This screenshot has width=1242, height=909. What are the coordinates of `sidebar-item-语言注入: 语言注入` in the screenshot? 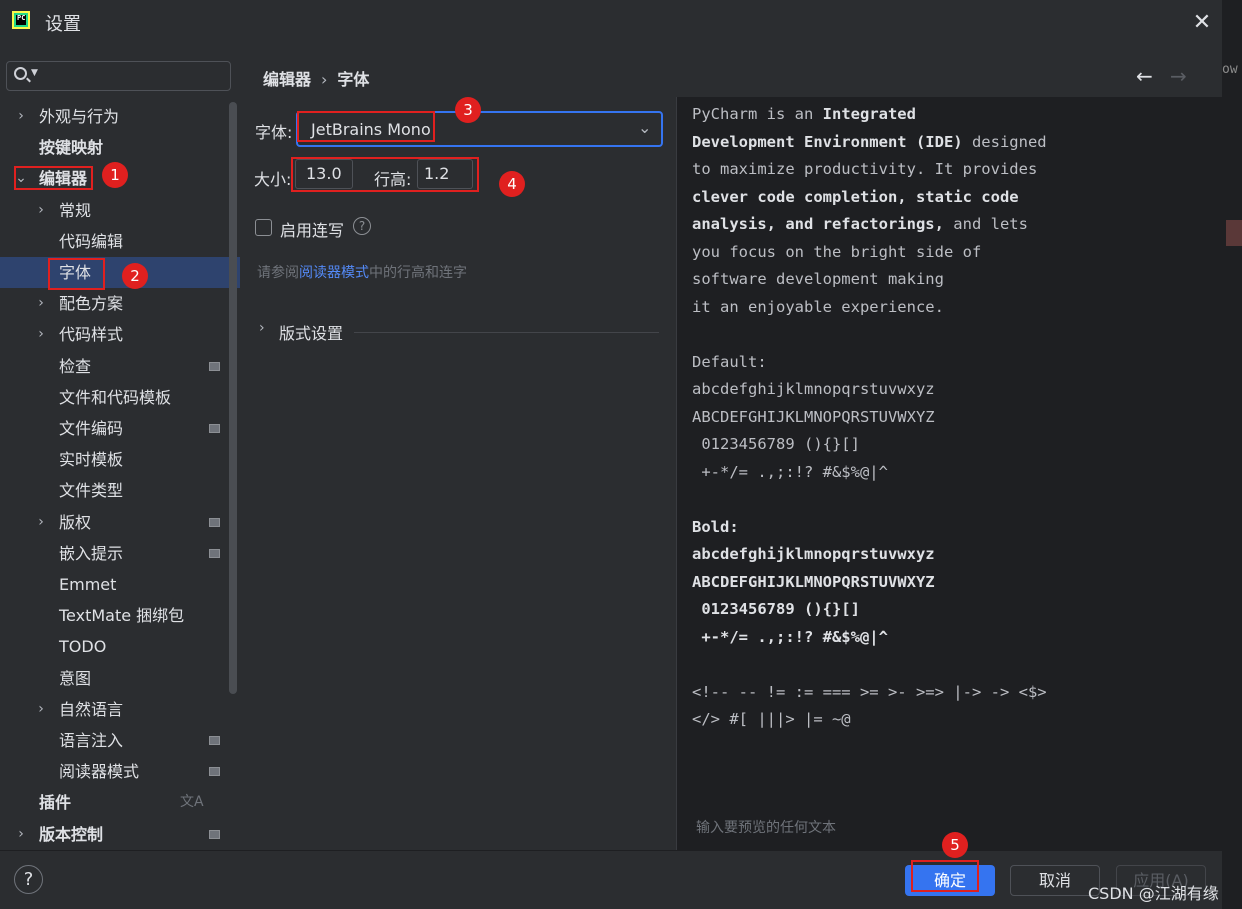 It's located at (120, 740).